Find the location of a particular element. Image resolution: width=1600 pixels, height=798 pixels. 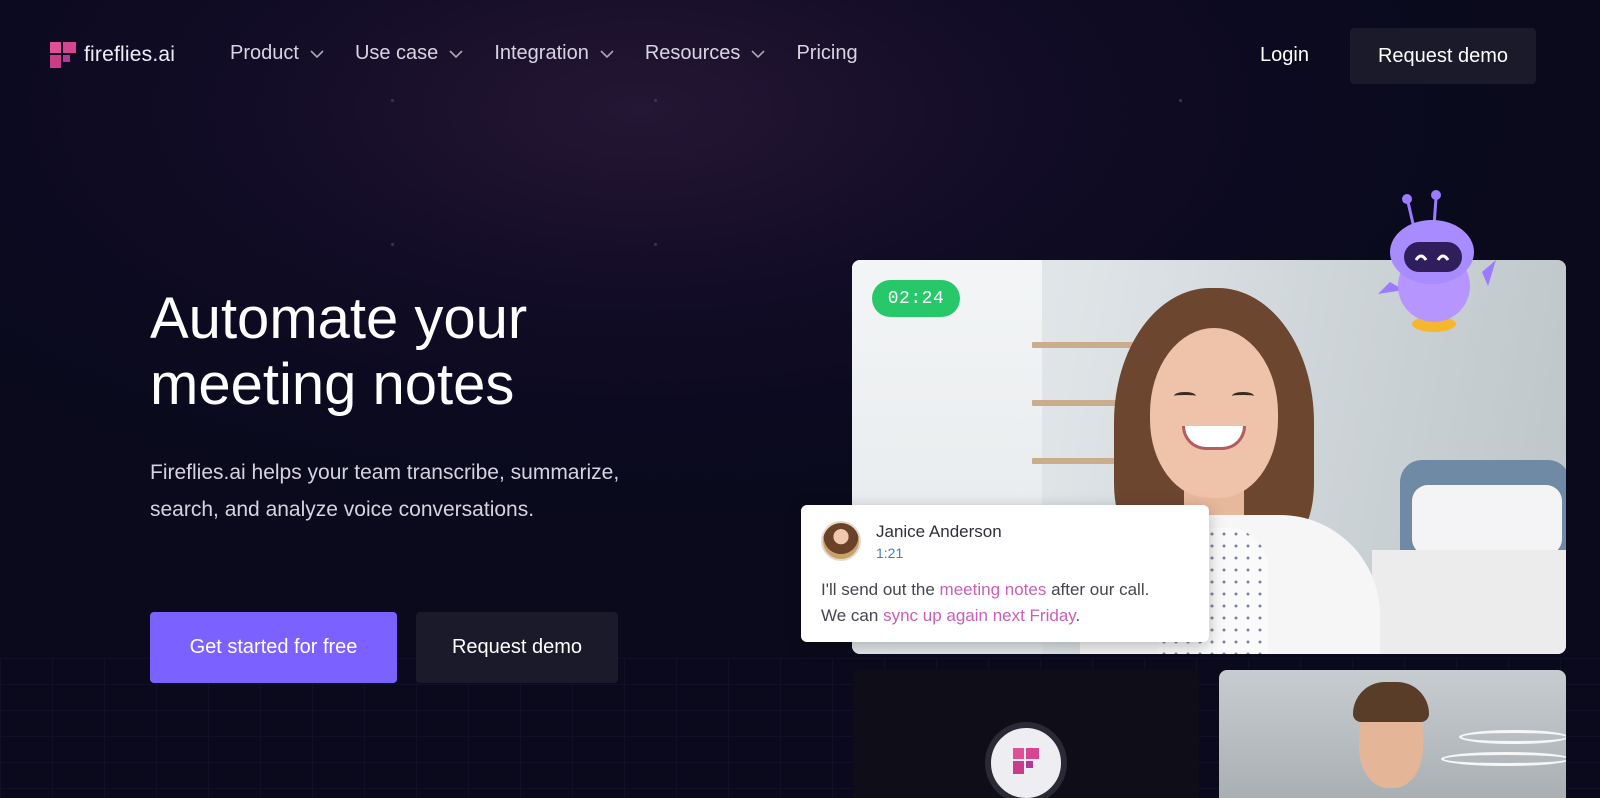

transcript-timestamp-link: 1:21 is located at coordinates (889, 553).